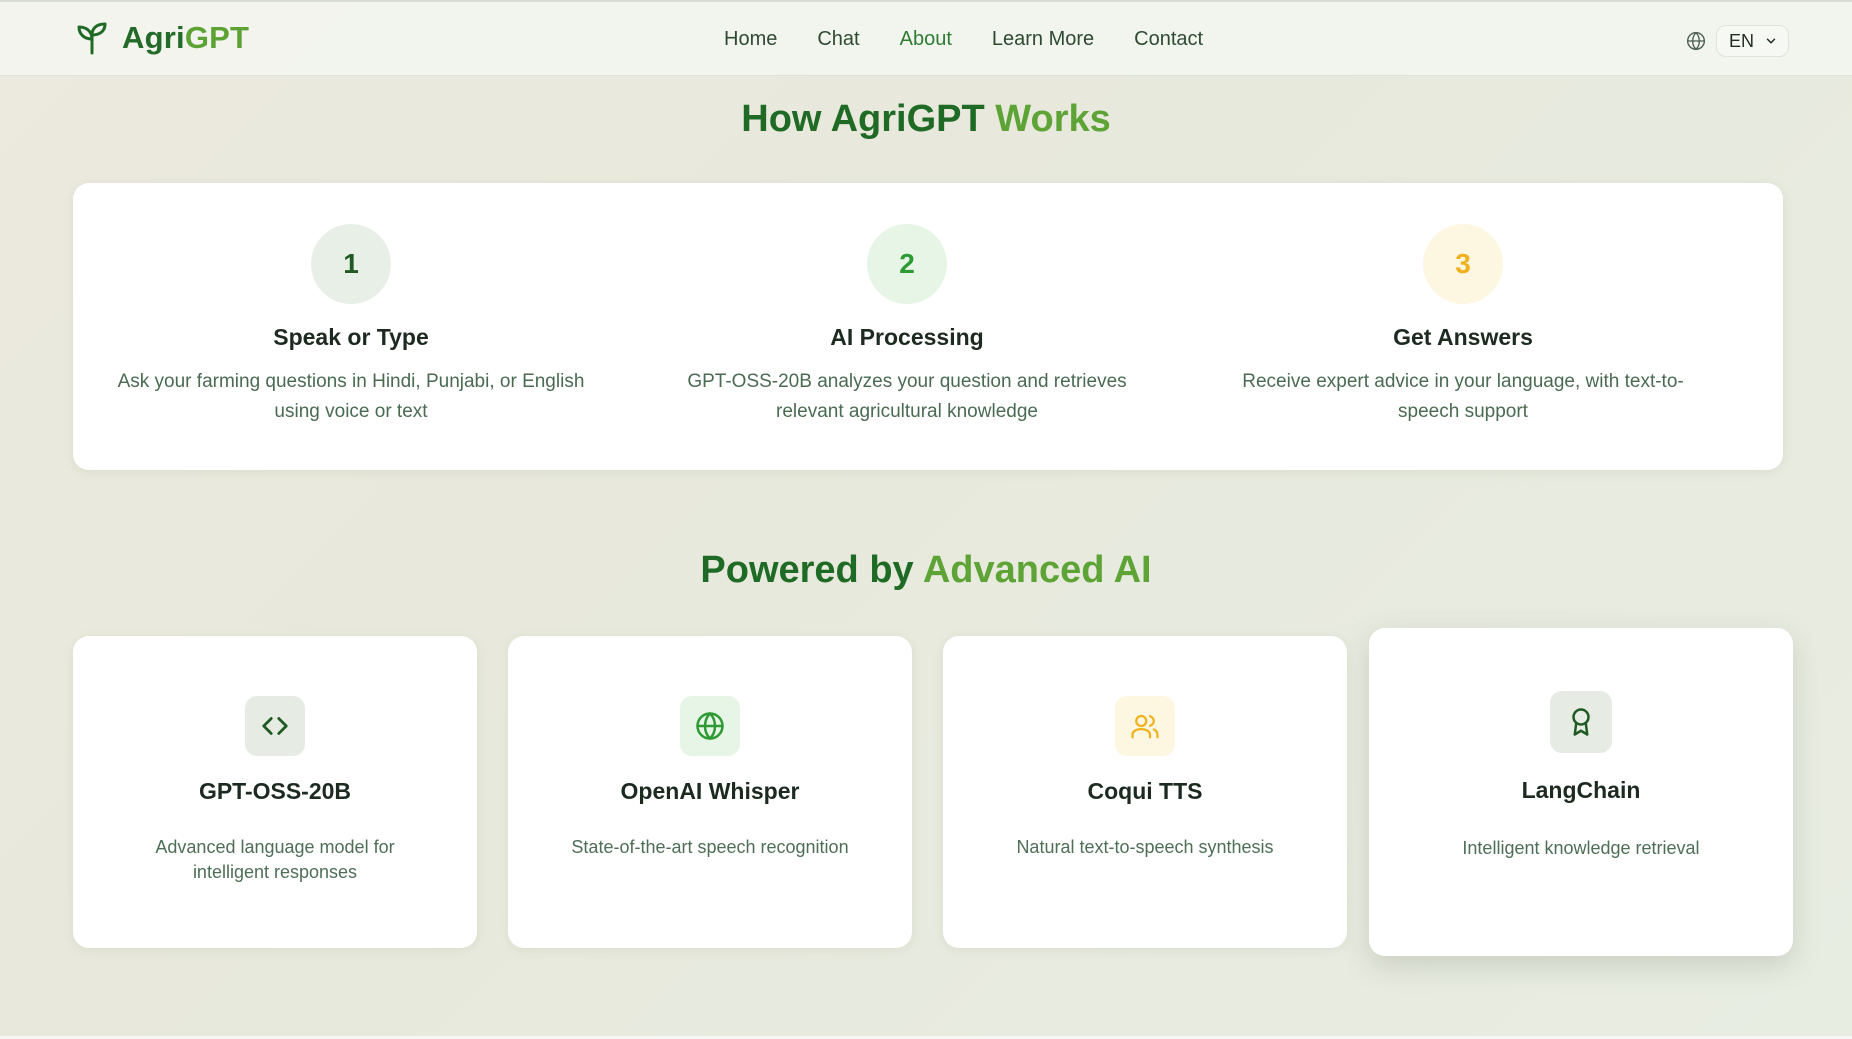  I want to click on powered-title-part1: Powered by, so click(811, 570).